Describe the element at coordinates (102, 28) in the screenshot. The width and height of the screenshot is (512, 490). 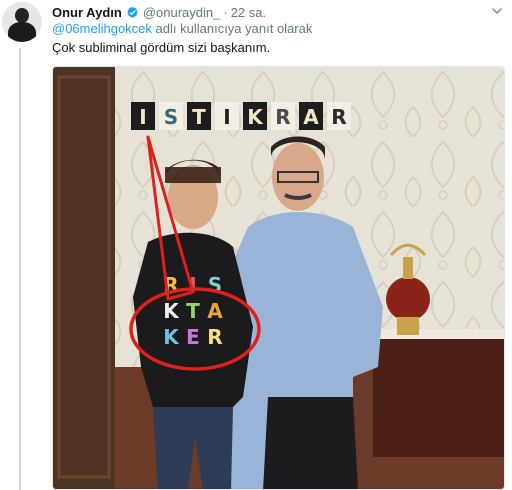
I see `reply-mention-link: @06melihgokcek` at that location.